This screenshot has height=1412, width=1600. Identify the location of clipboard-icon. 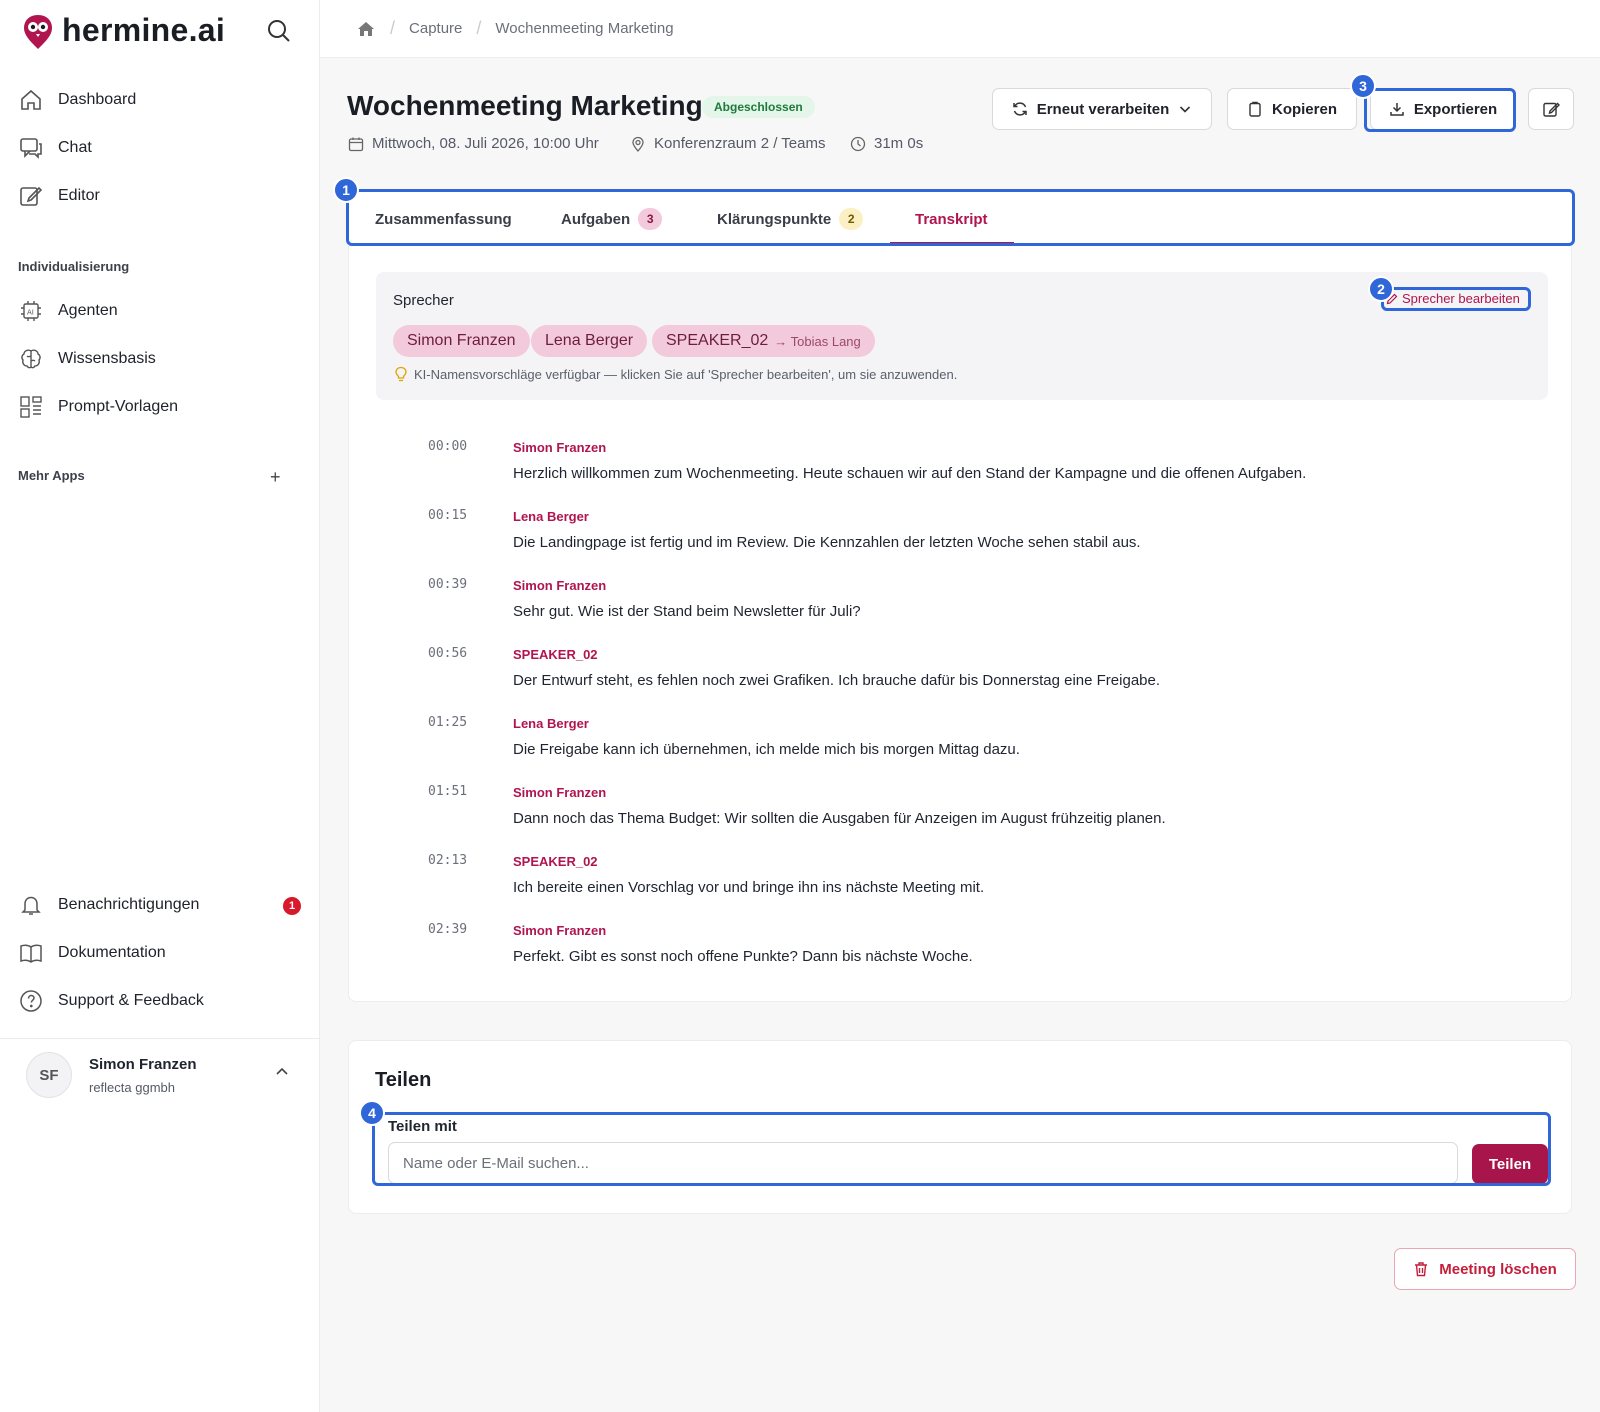
(1255, 109).